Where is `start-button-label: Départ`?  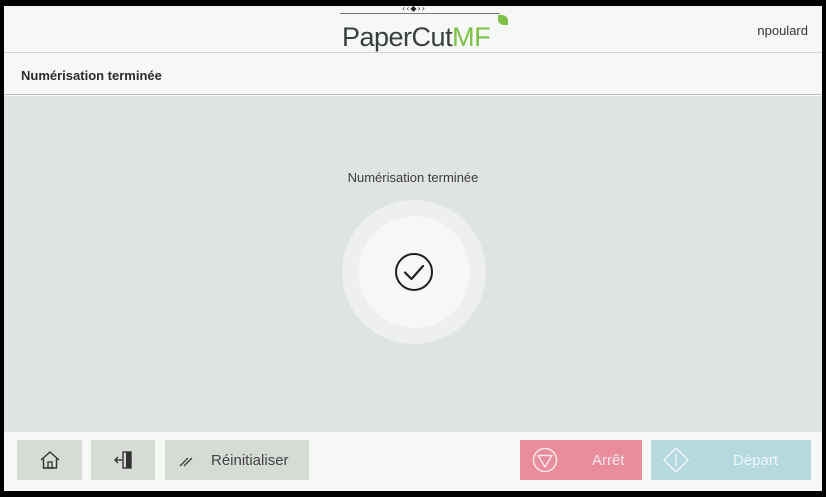
start-button-label: Départ is located at coordinates (756, 460).